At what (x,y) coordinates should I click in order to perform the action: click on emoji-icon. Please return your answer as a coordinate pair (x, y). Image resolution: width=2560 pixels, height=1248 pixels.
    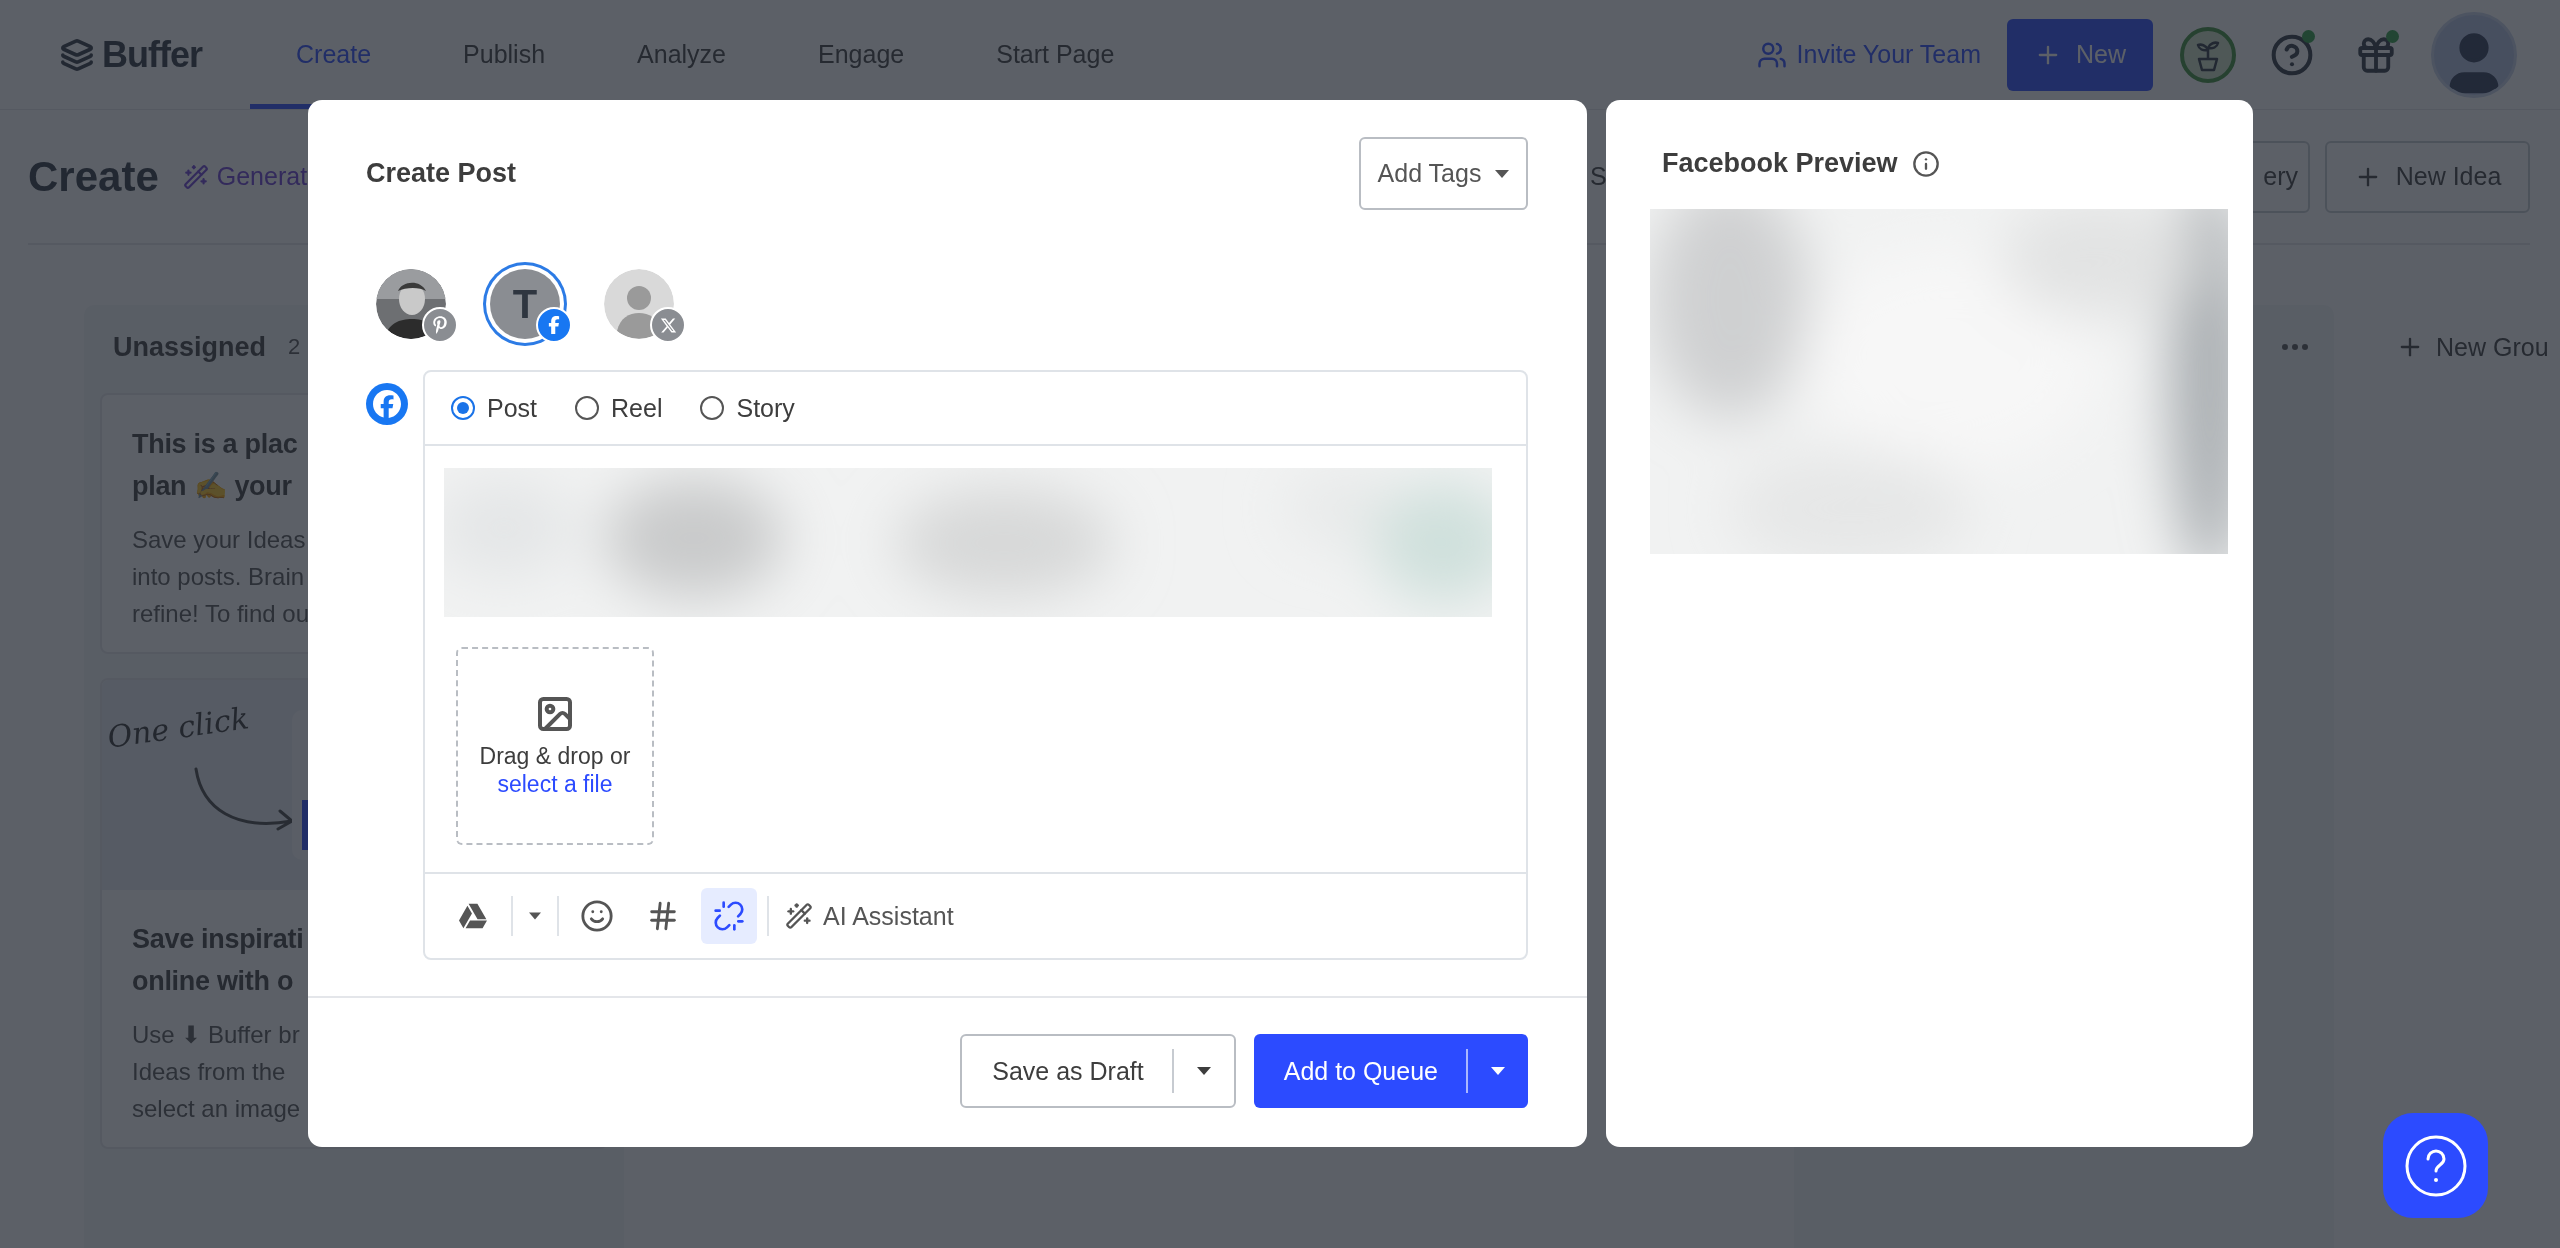
    Looking at the image, I should click on (597, 916).